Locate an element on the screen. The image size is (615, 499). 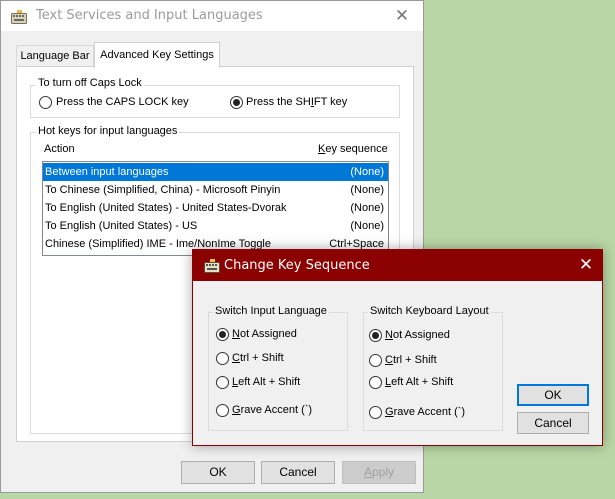
layout-grave-accent-radio is located at coordinates (375, 412).